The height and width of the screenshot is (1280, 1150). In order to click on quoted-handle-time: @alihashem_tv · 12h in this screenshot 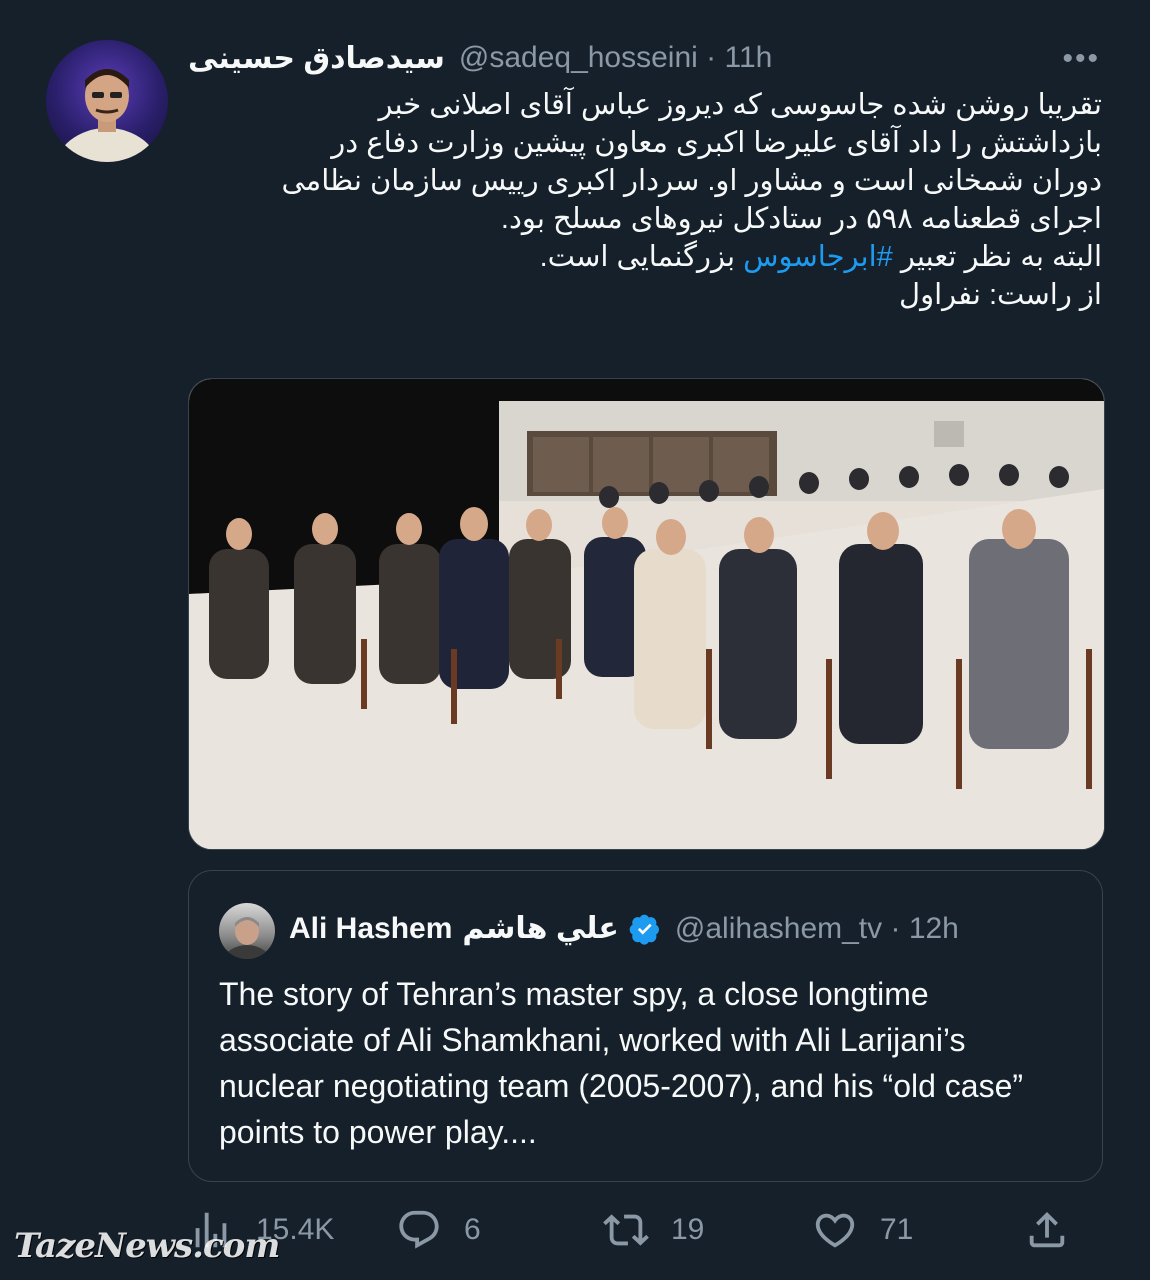, I will do `click(816, 928)`.